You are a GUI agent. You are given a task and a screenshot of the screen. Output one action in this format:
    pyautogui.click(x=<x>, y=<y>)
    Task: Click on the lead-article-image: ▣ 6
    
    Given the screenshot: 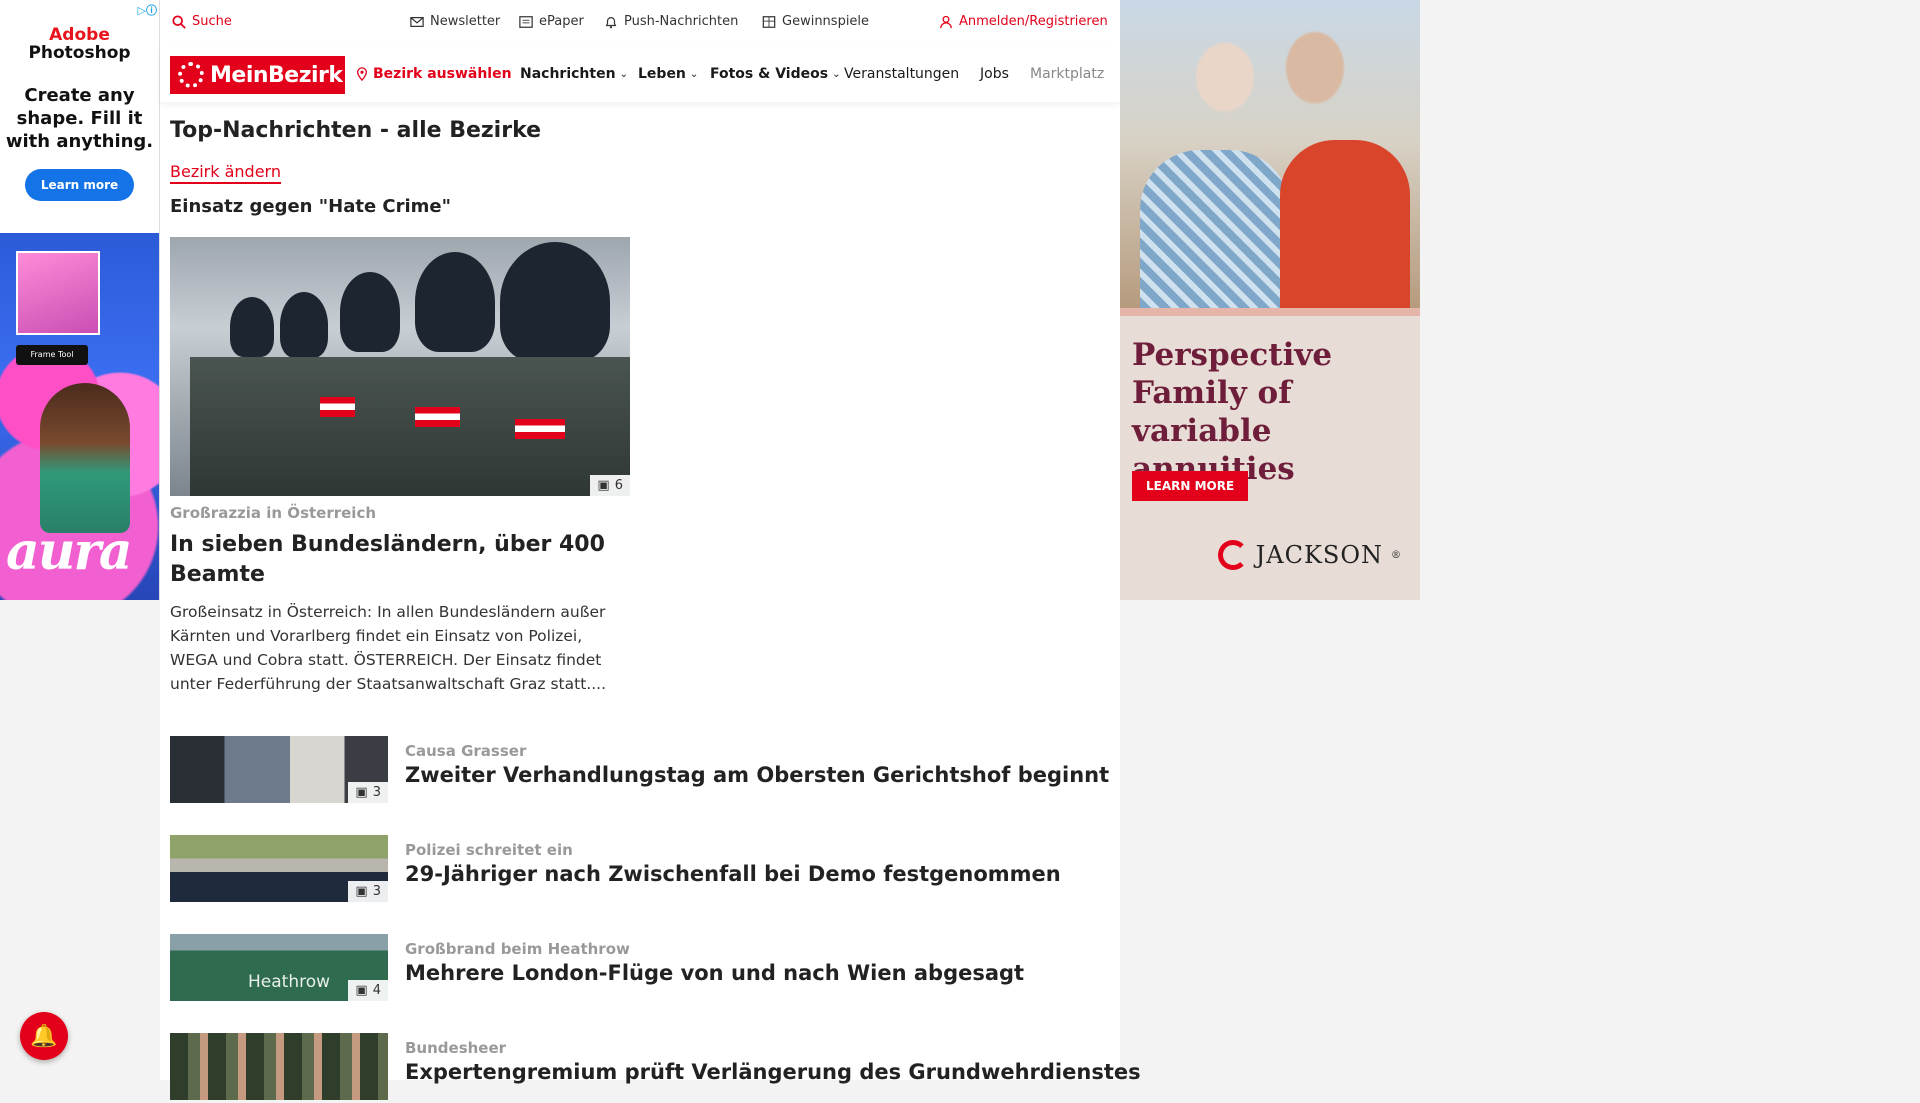 What is the action you would take?
    pyautogui.click(x=400, y=366)
    